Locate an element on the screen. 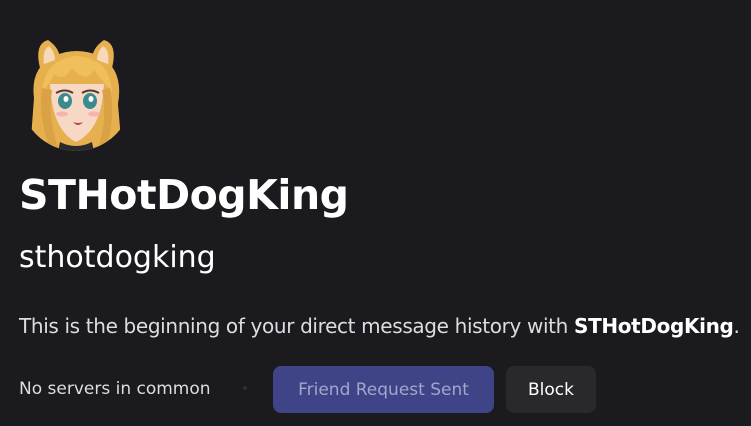 This screenshot has height=426, width=751. dm-intro-suffix: . is located at coordinates (736, 326).